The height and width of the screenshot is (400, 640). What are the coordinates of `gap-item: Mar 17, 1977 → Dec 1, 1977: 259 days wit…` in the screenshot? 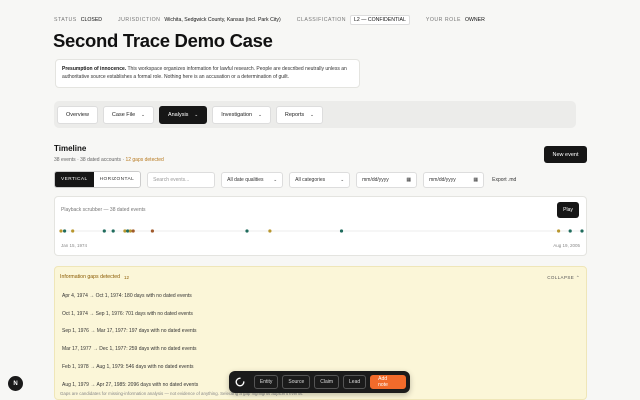 It's located at (129, 349).